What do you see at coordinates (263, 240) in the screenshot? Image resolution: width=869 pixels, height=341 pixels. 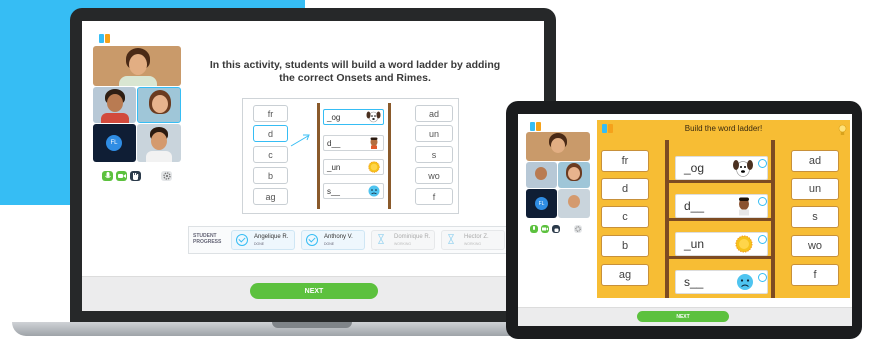 I see `student-progress-item: Angelique R. DONE` at bounding box center [263, 240].